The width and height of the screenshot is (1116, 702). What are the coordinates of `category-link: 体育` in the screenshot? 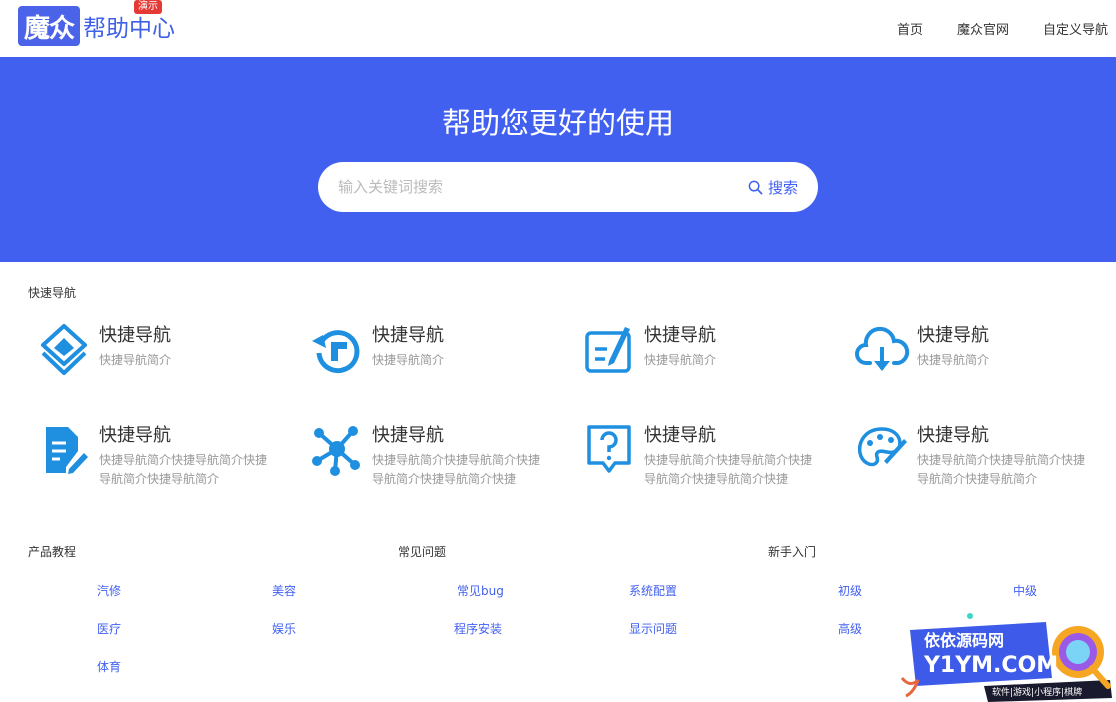 It's located at (109, 666).